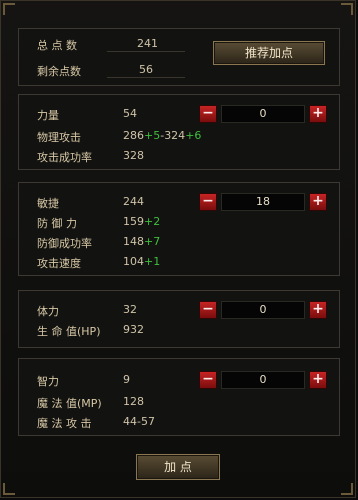 This screenshot has height=500, width=358. What do you see at coordinates (318, 310) in the screenshot?
I see `vitality-plus-button: +` at bounding box center [318, 310].